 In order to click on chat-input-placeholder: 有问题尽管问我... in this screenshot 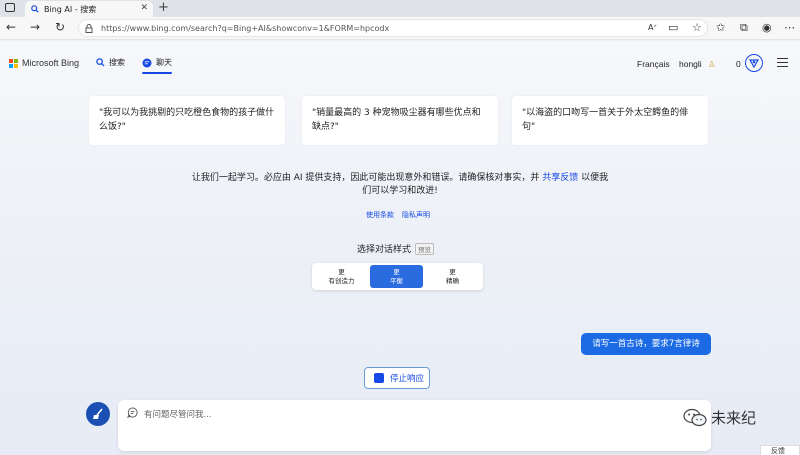, I will do `click(178, 415)`.